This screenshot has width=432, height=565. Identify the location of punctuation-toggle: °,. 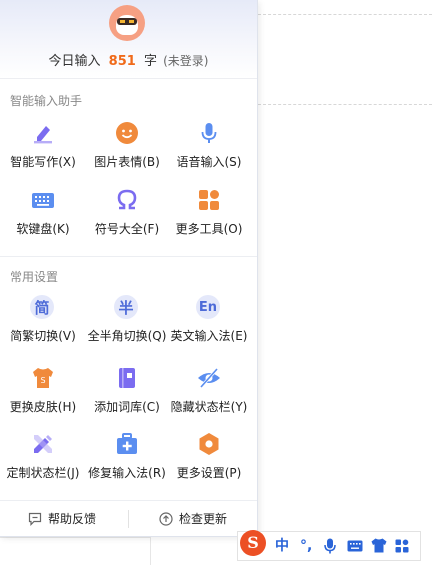
(306, 546).